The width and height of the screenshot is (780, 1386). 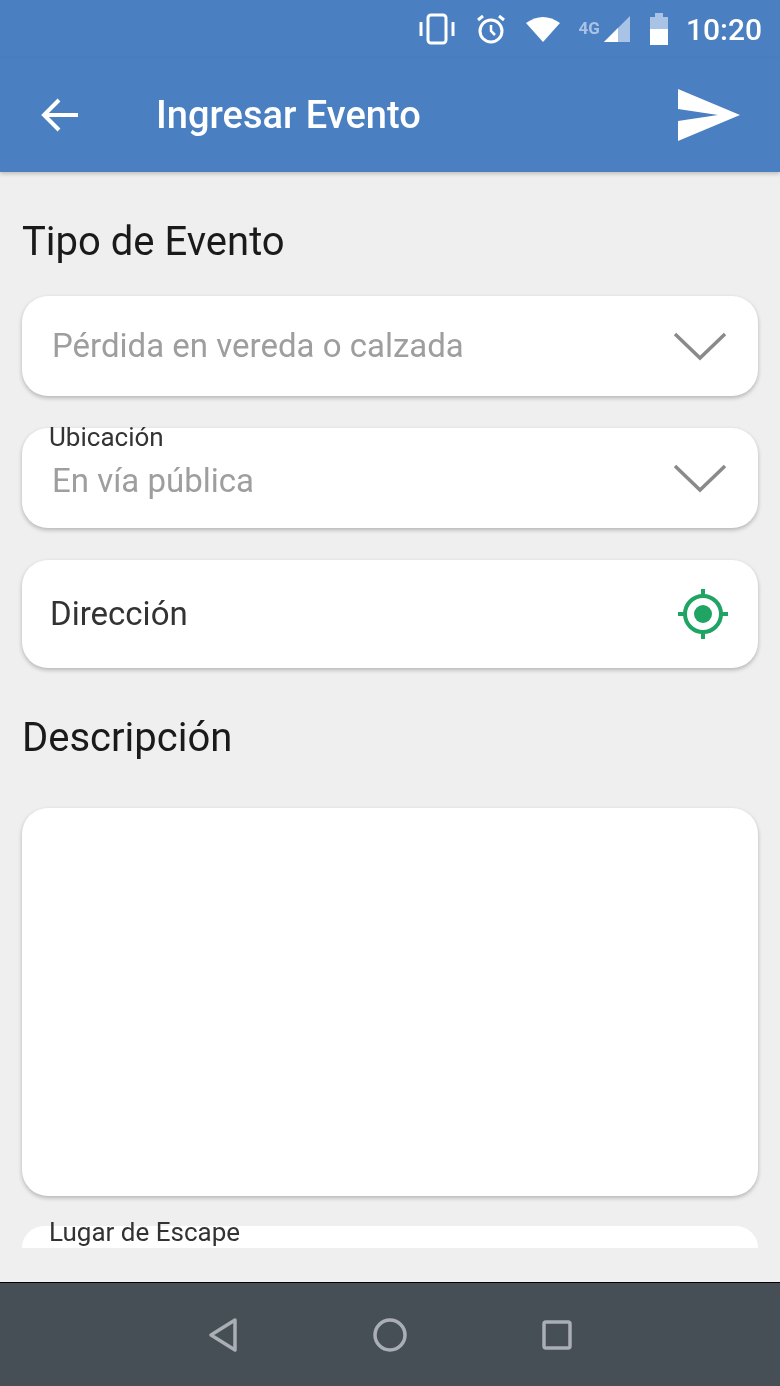 I want to click on home-icon, so click(x=390, y=1334).